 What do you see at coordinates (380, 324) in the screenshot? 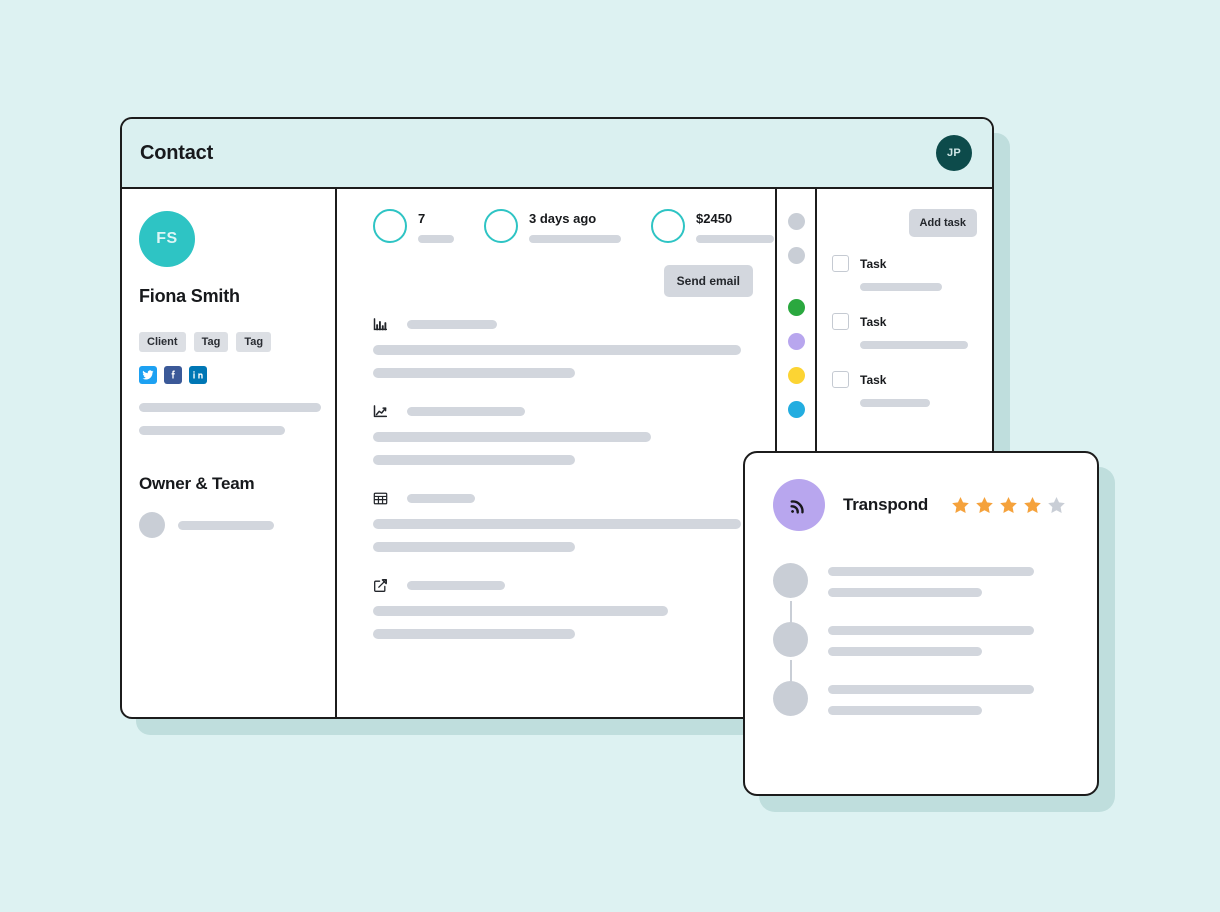
I see `bar-chart-icon` at bounding box center [380, 324].